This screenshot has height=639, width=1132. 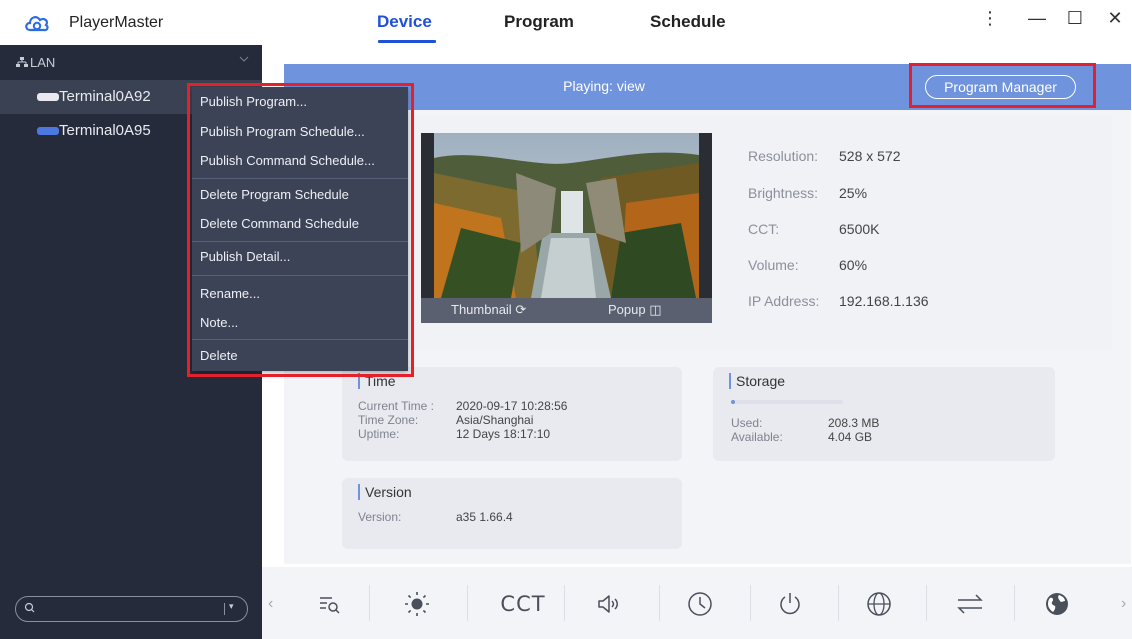 What do you see at coordinates (407, 41) in the screenshot?
I see `tab-active-indicator` at bounding box center [407, 41].